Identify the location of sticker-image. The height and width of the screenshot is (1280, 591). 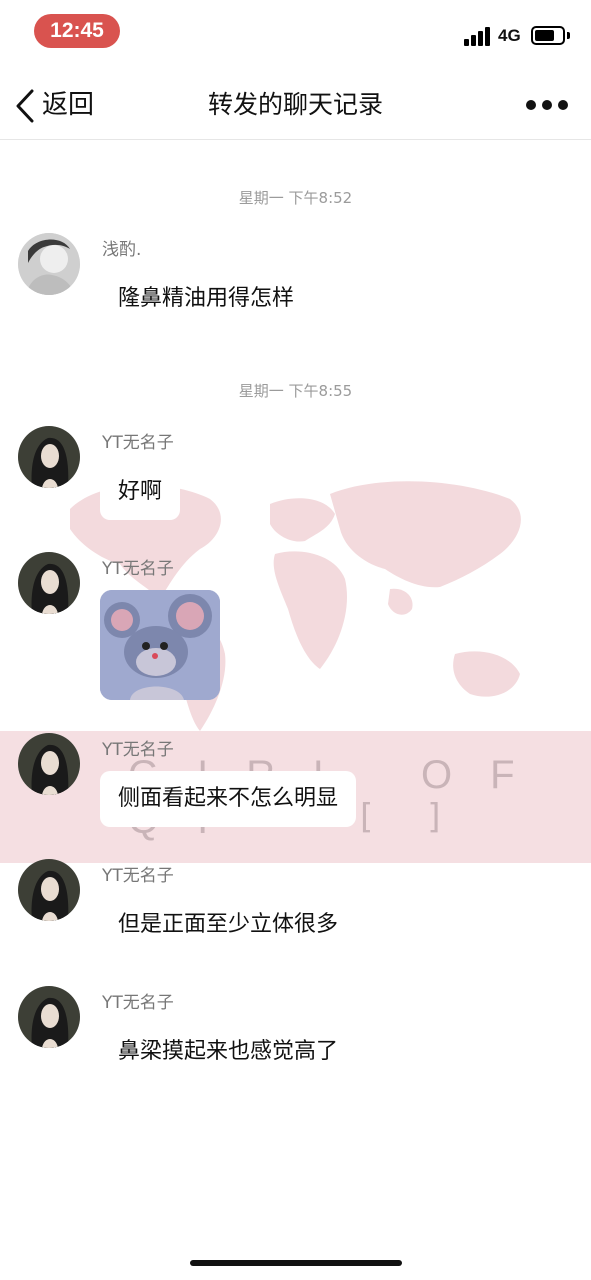
(160, 645).